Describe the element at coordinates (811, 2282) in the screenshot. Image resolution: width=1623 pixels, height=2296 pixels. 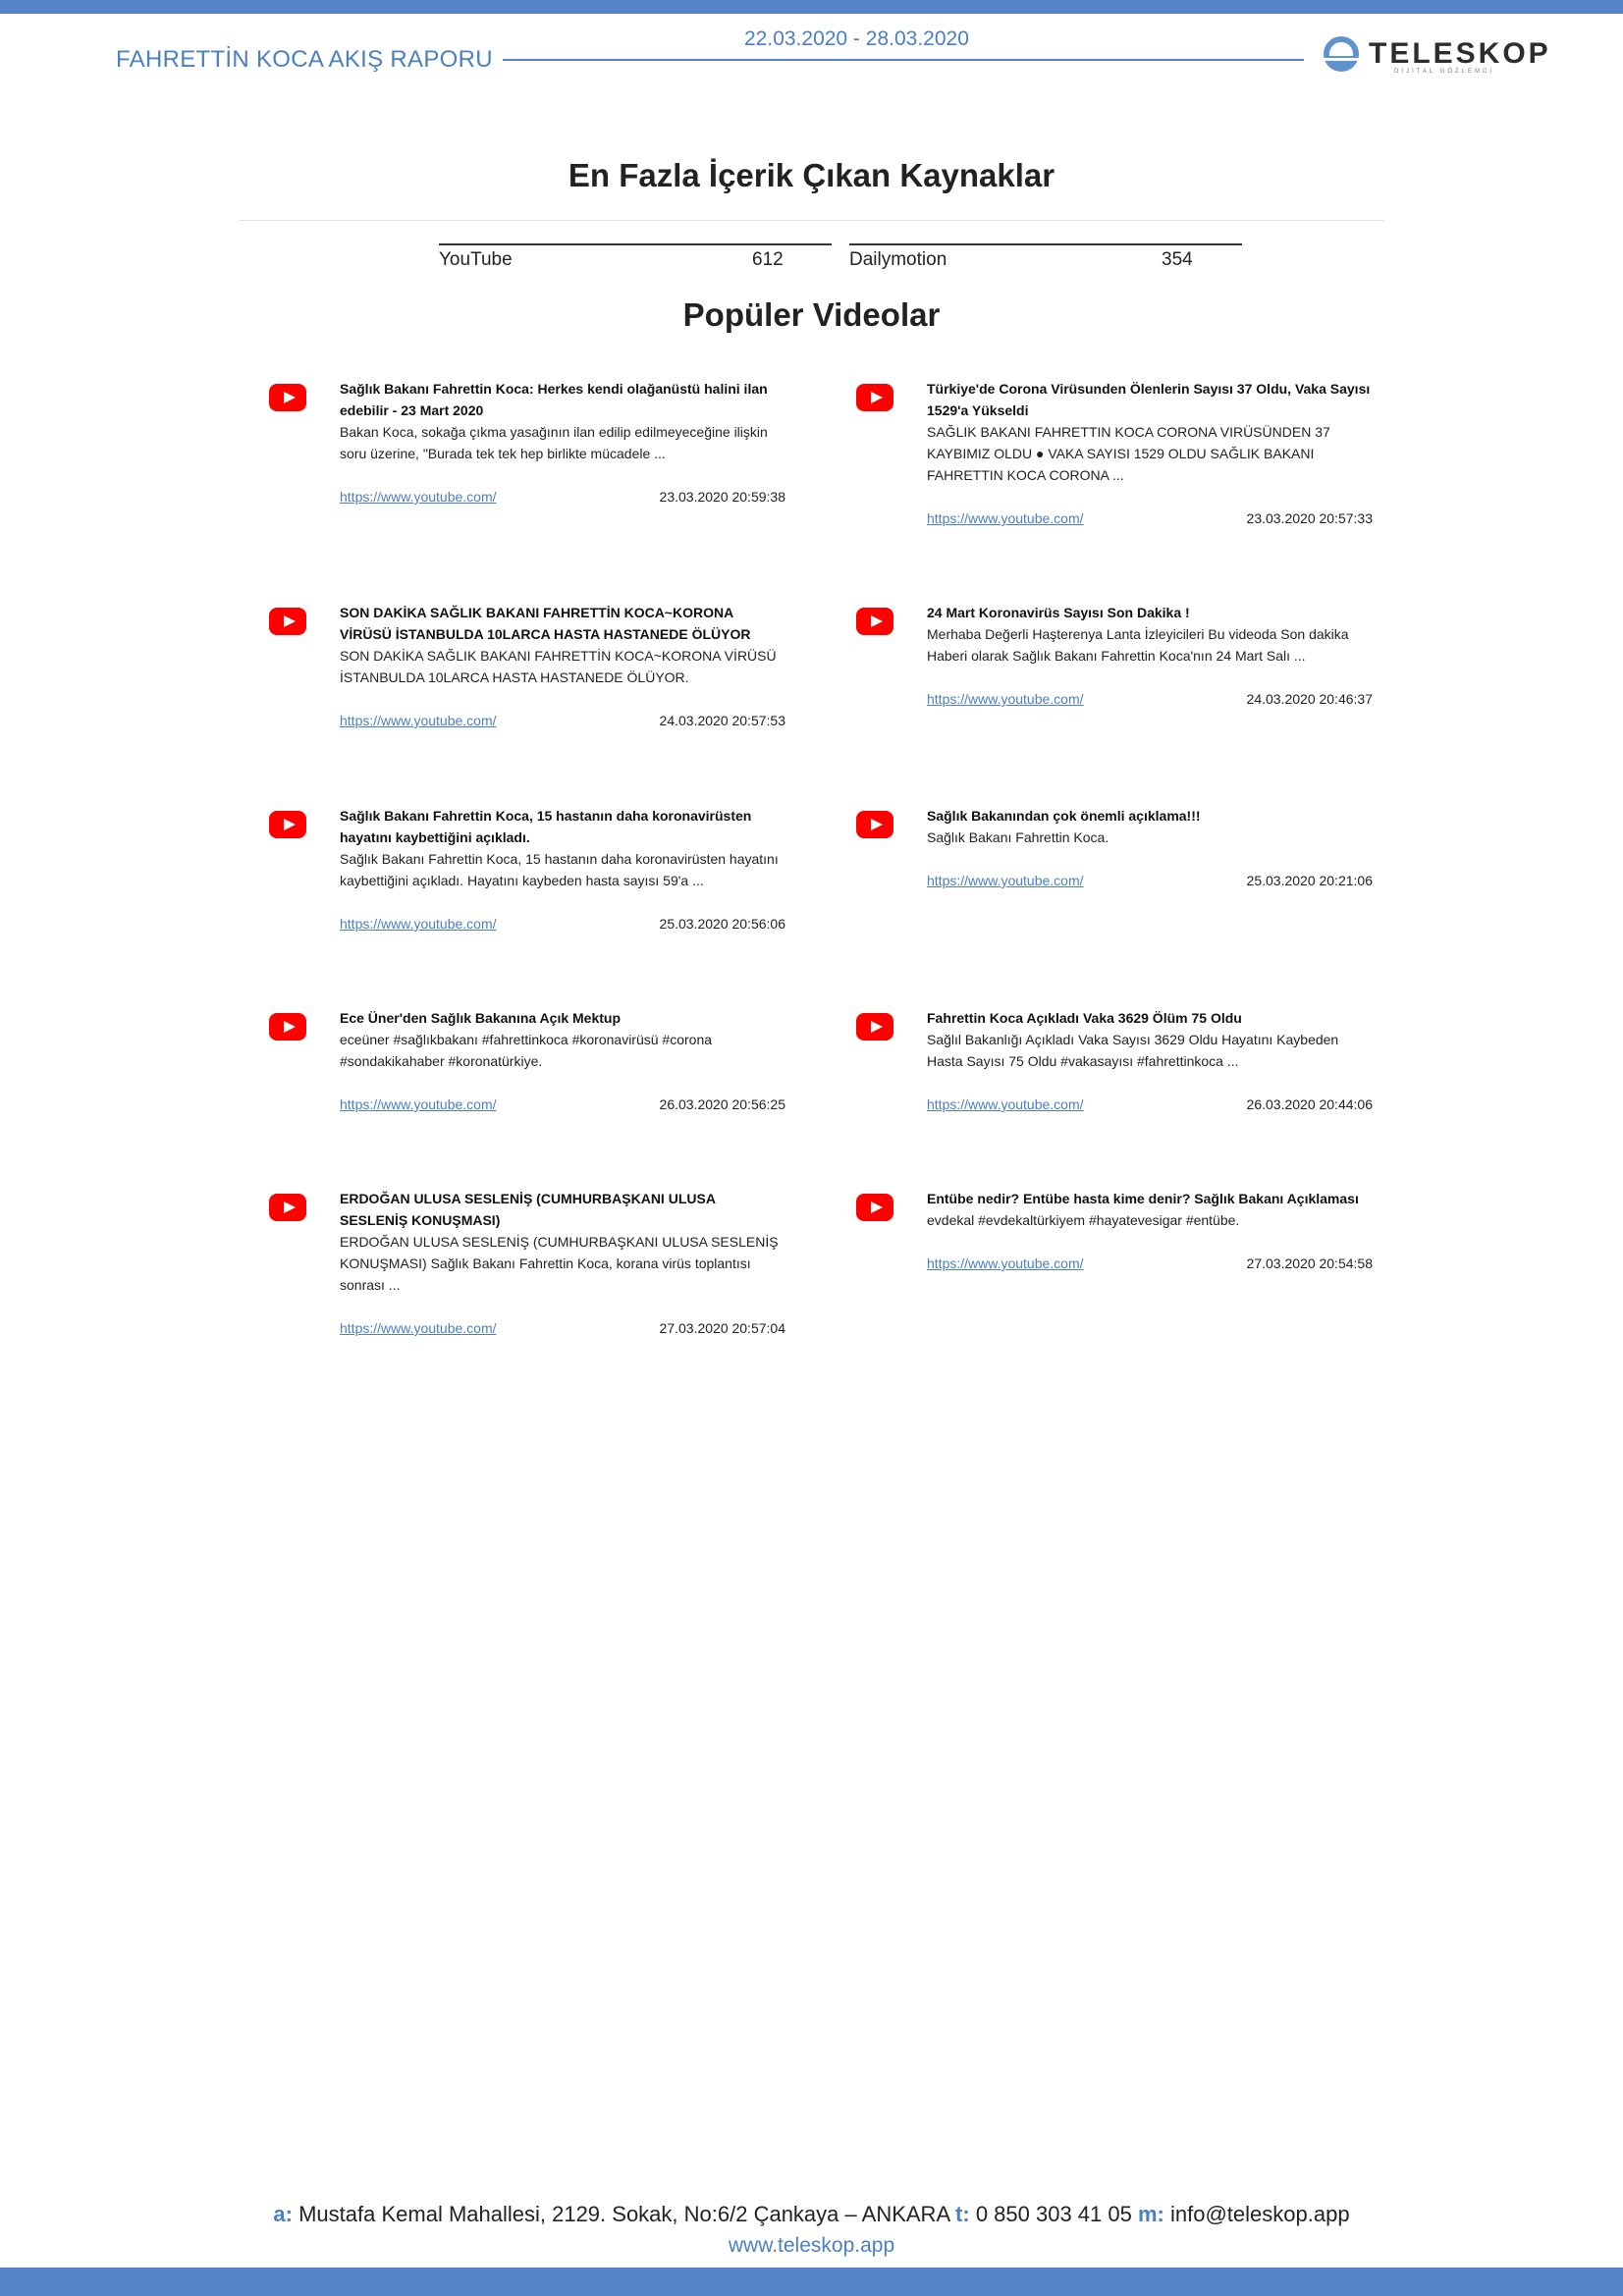
I see `bottom-accent-bar` at that location.